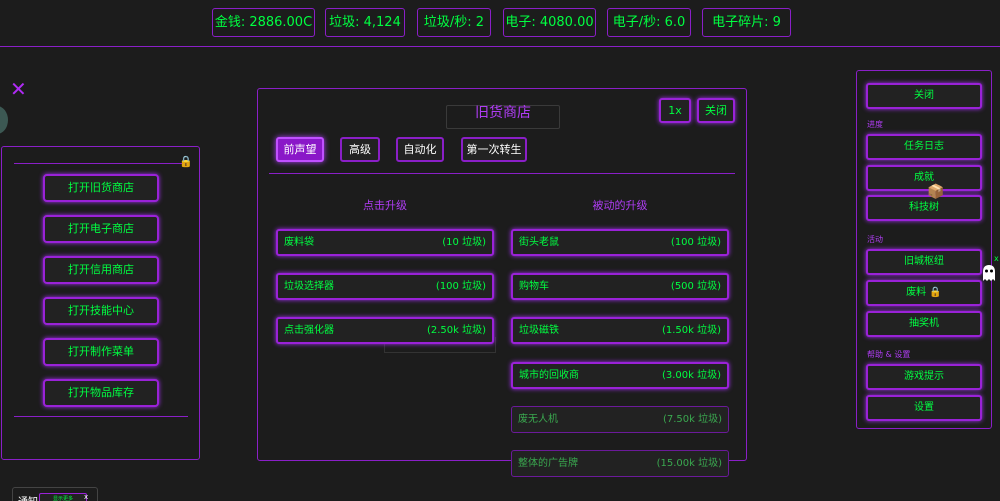  What do you see at coordinates (385, 205) in the screenshot?
I see `click-upgrades-header: 点击升级` at bounding box center [385, 205].